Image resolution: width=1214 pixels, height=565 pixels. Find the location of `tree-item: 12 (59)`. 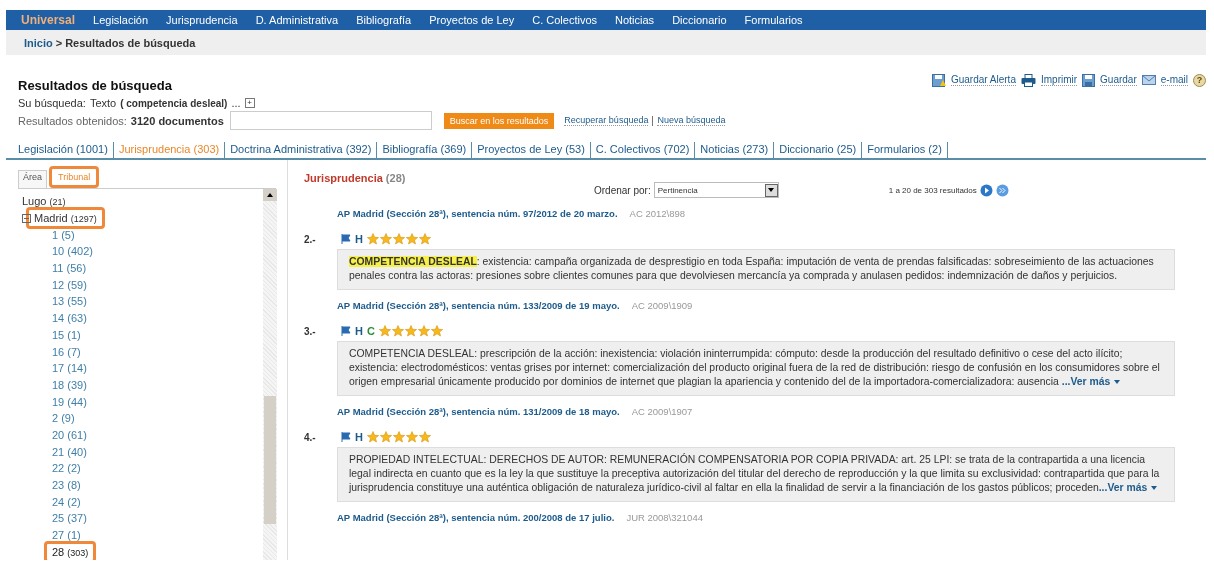

tree-item: 12 (59) is located at coordinates (69, 284).